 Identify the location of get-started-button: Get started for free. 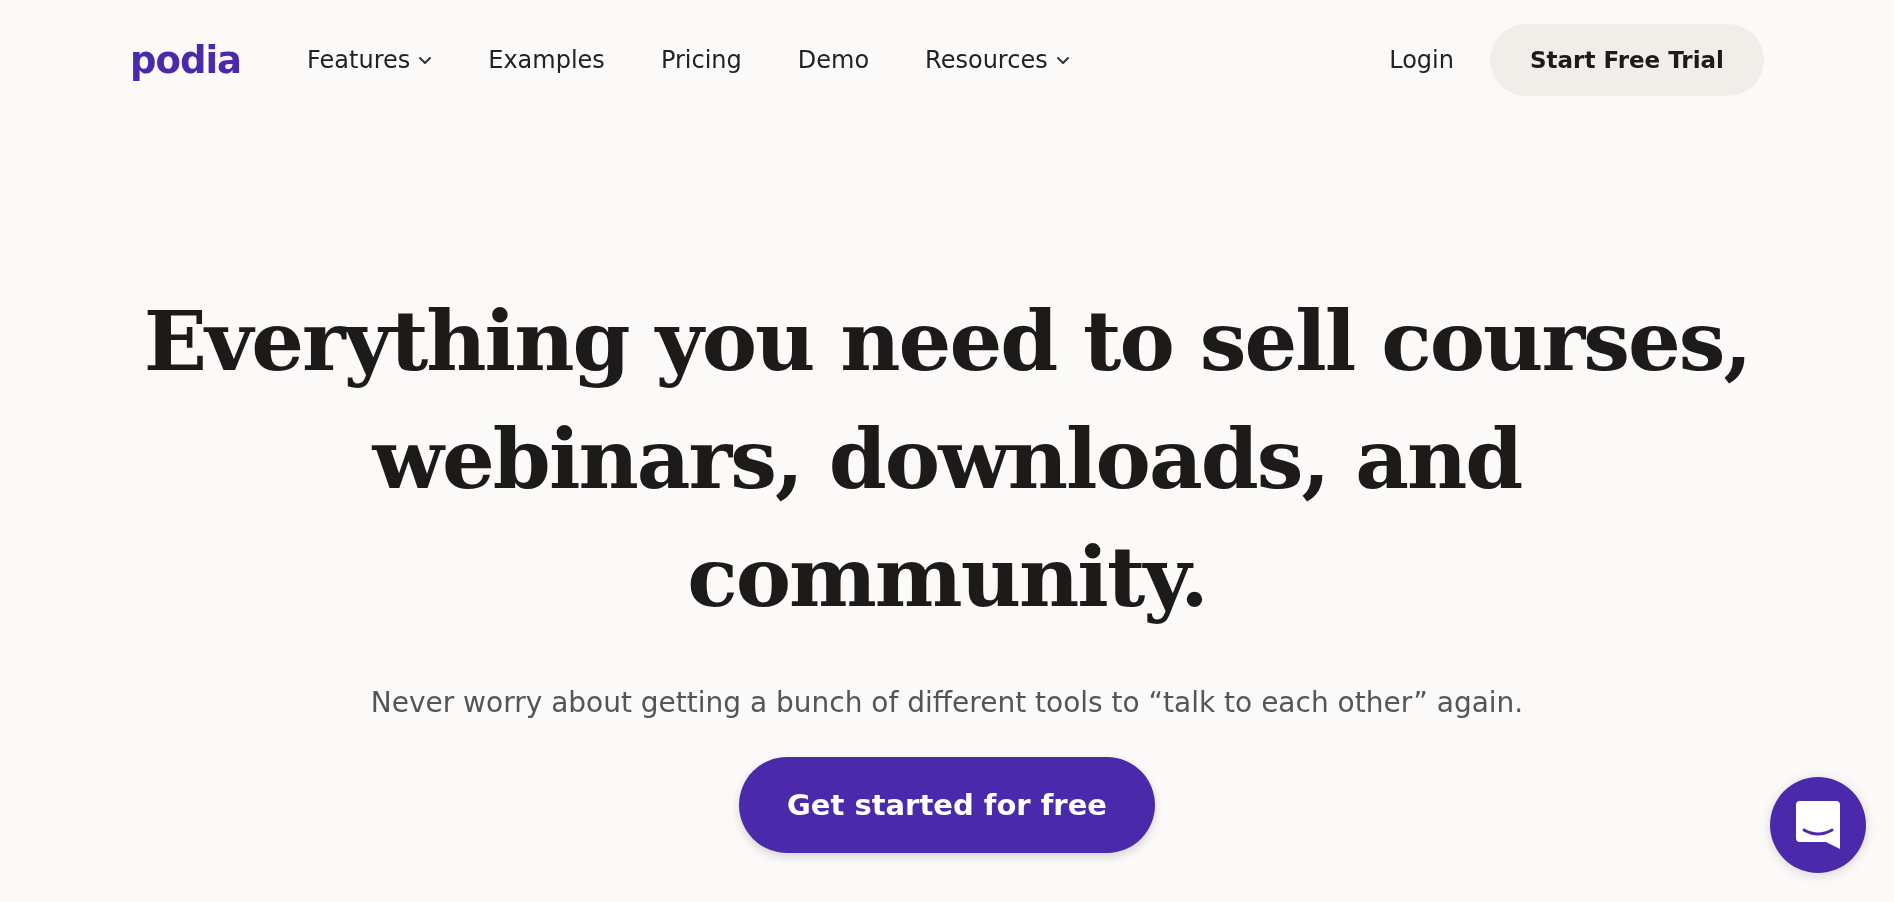
(947, 805).